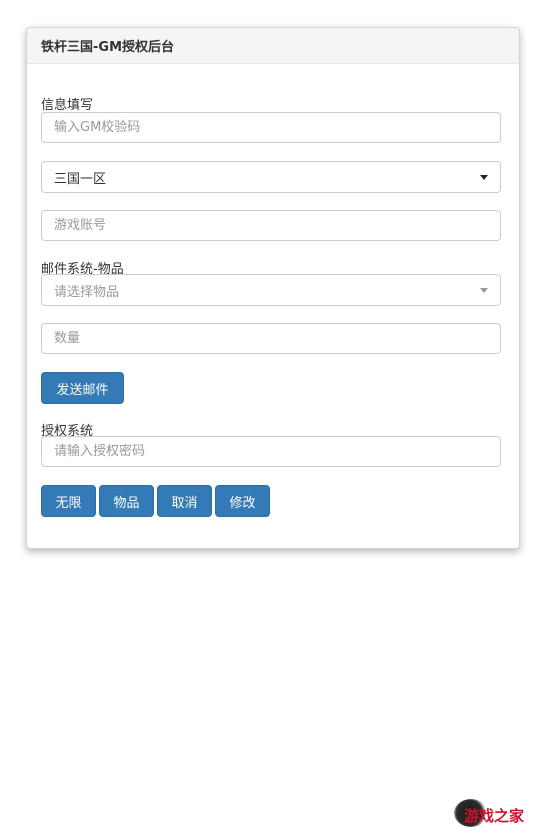  Describe the element at coordinates (273, 46) in the screenshot. I see `panel-header: 铁杆三国-GM授权后台` at that location.